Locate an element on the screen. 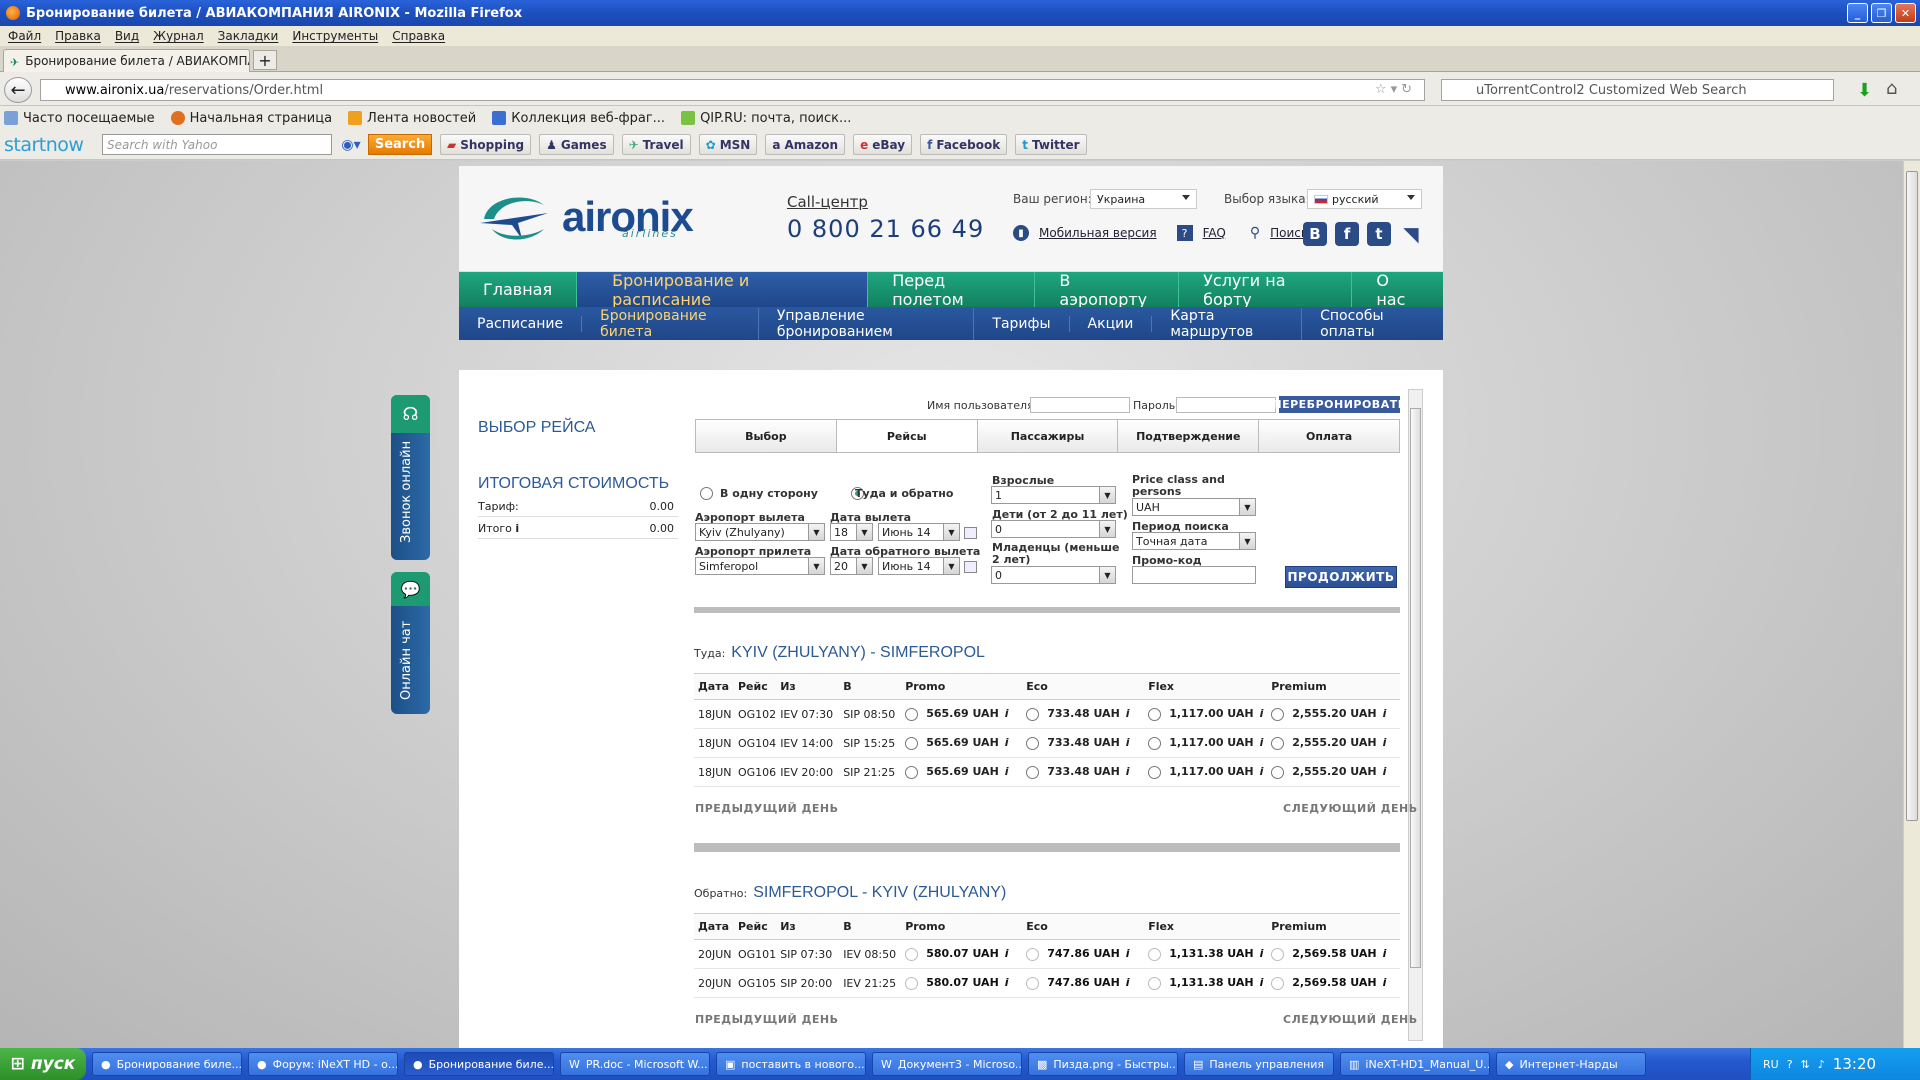 The image size is (1920, 1080). password-input is located at coordinates (1226, 405).